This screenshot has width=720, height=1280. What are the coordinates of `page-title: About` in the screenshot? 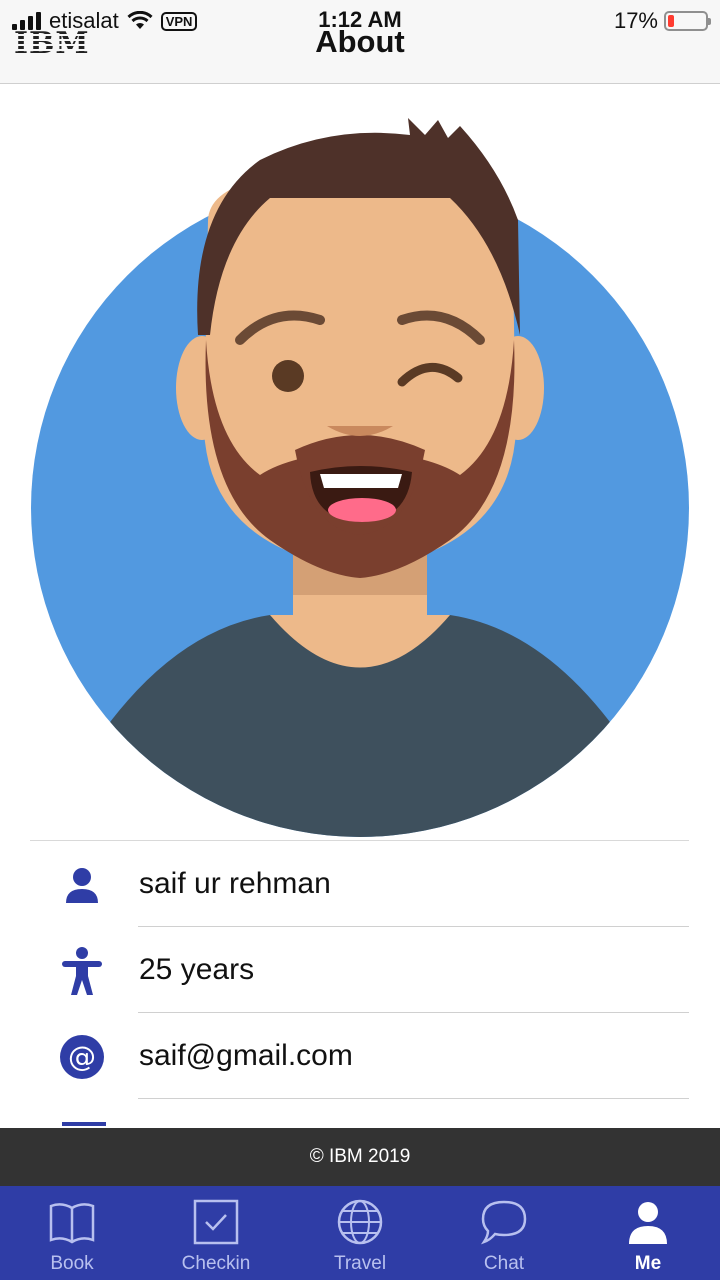 It's located at (360, 41).